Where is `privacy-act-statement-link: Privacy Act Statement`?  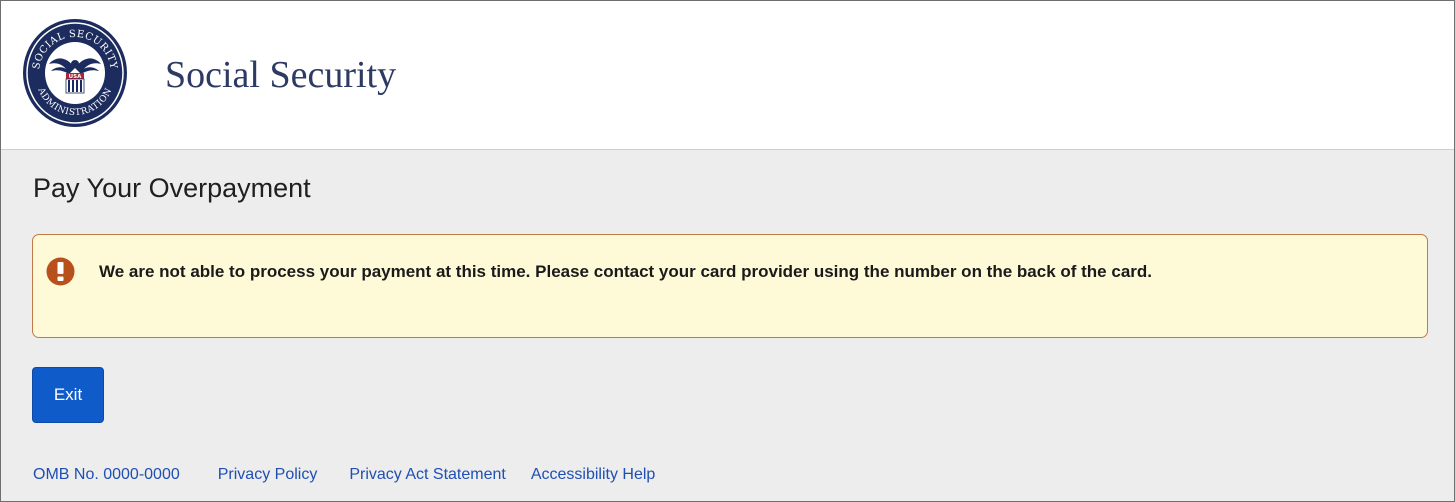
privacy-act-statement-link: Privacy Act Statement is located at coordinates (427, 474).